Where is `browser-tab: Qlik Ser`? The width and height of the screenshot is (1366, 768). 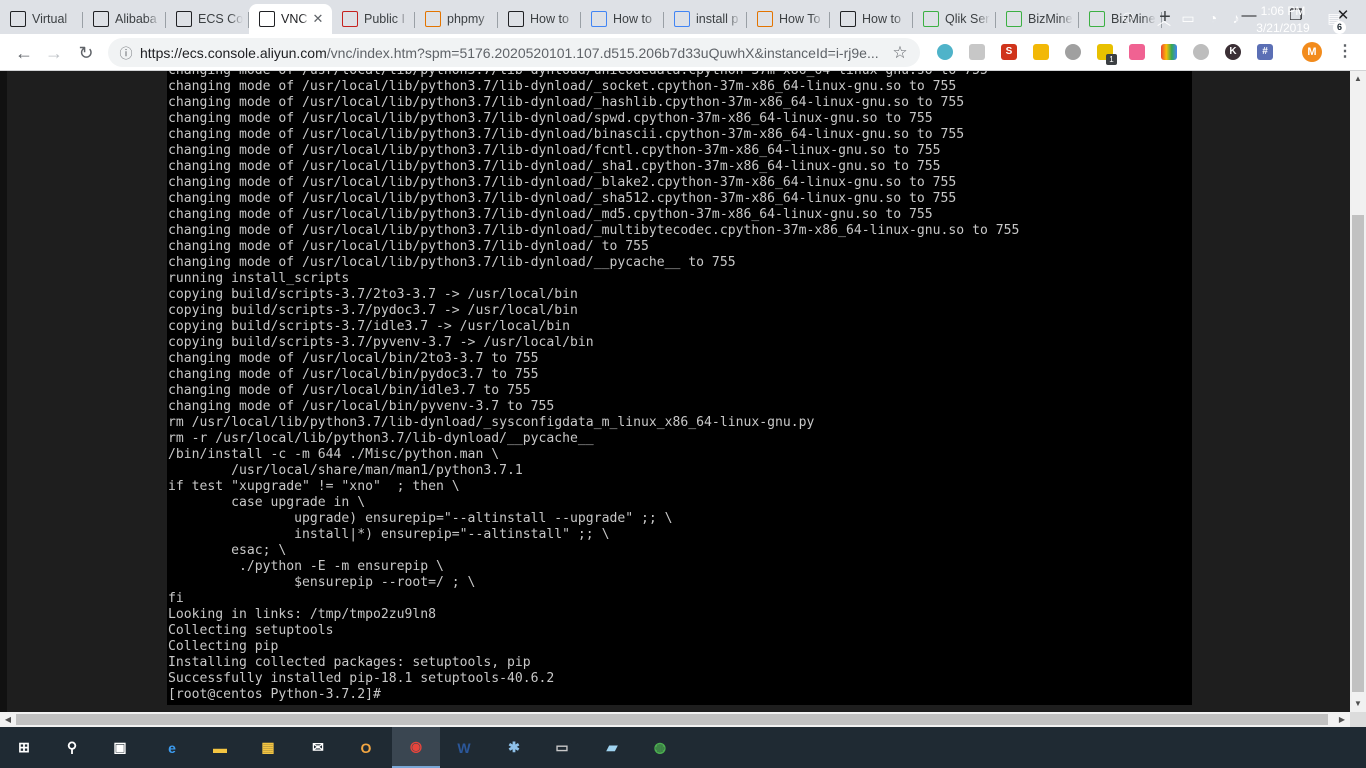 browser-tab: Qlik Ser is located at coordinates (954, 19).